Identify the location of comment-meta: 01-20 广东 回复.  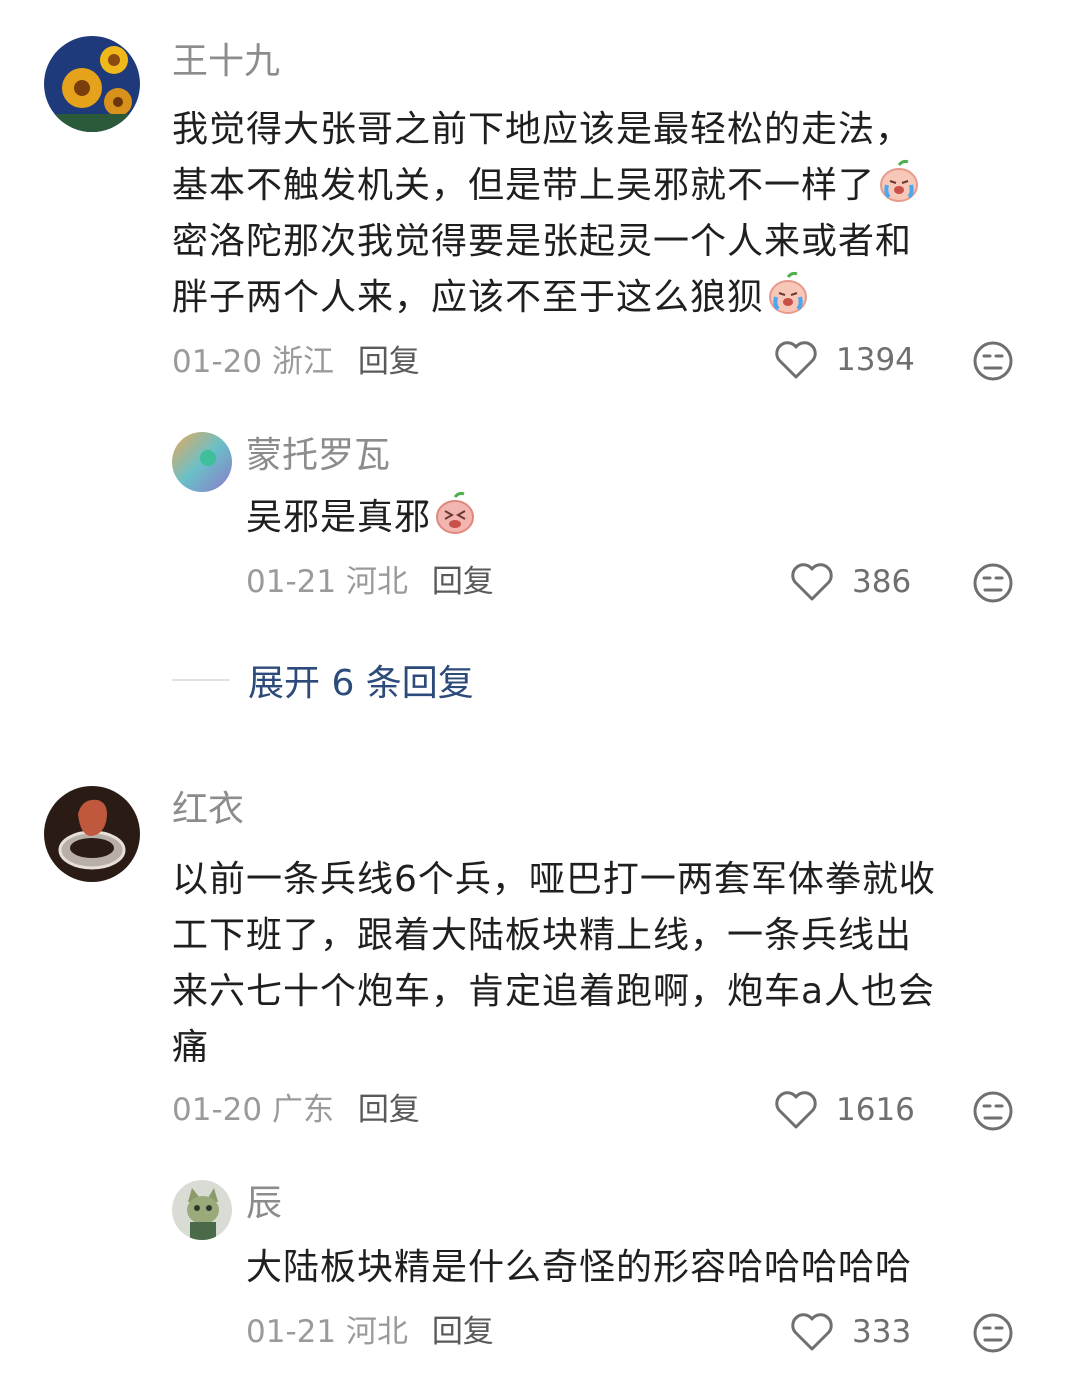
(296, 1110).